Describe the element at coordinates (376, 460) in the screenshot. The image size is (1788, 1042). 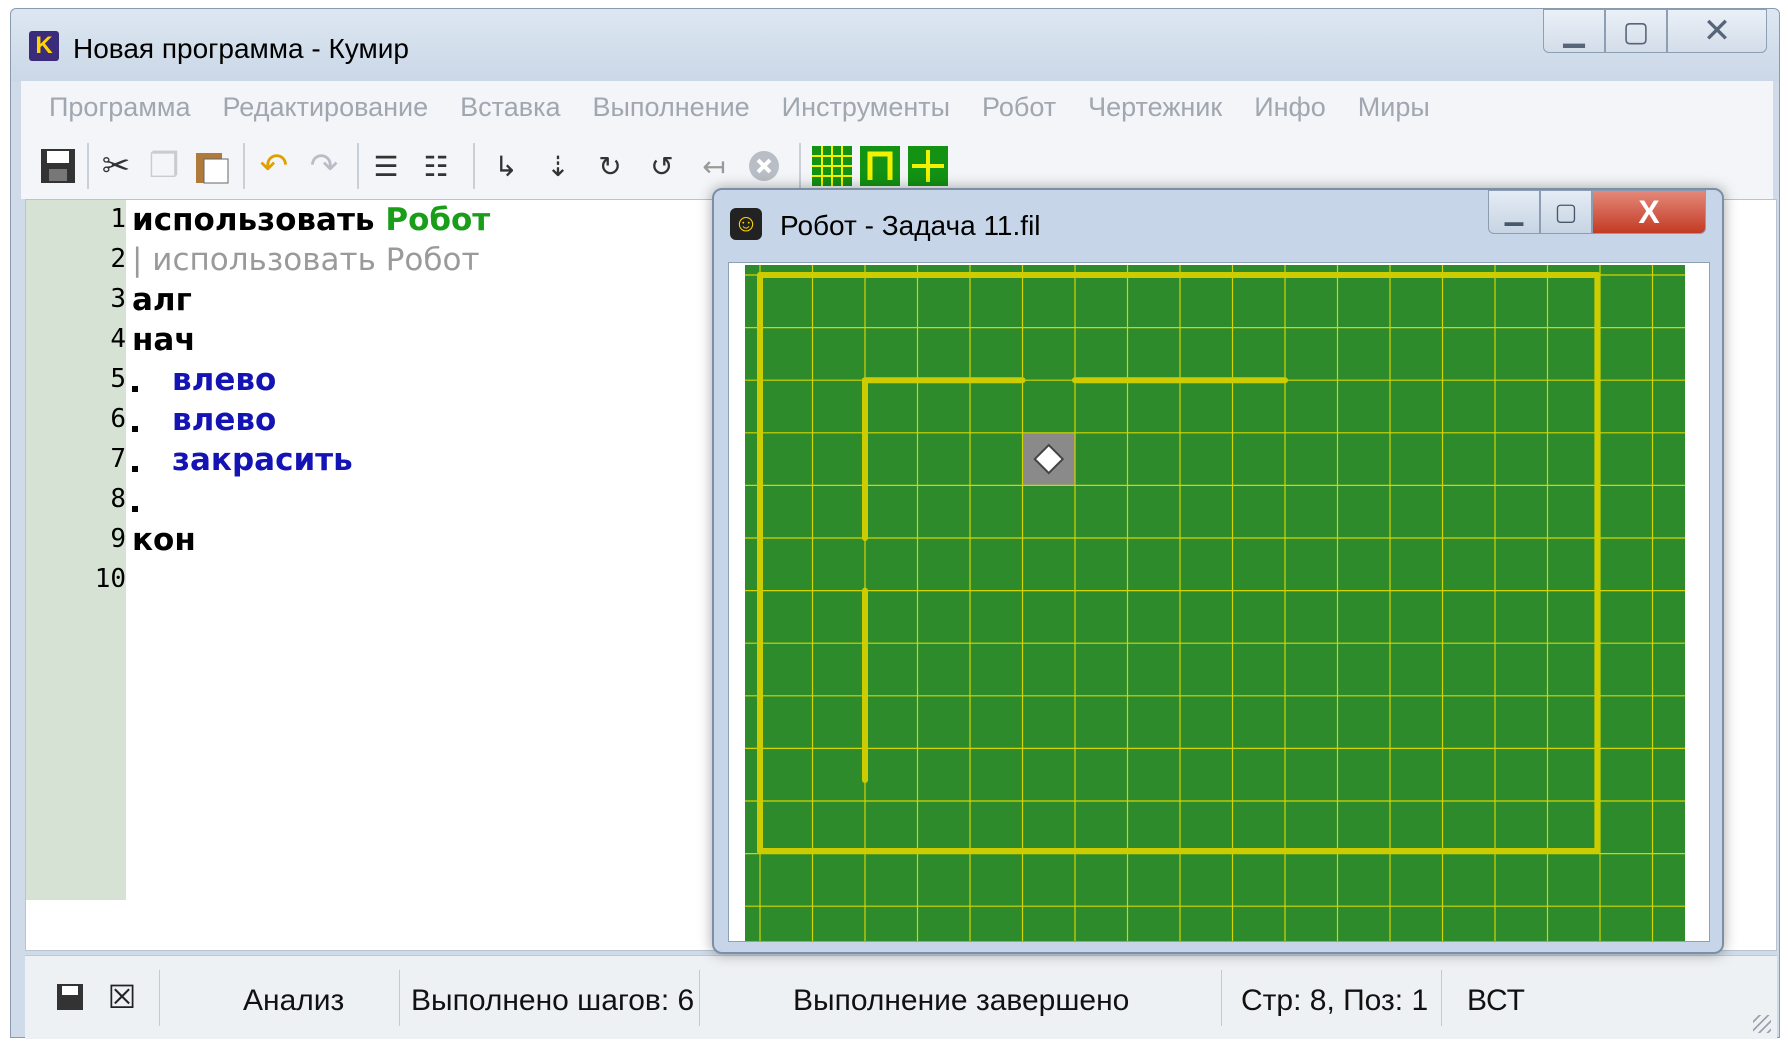
I see `code-line: 7 закрасить` at that location.